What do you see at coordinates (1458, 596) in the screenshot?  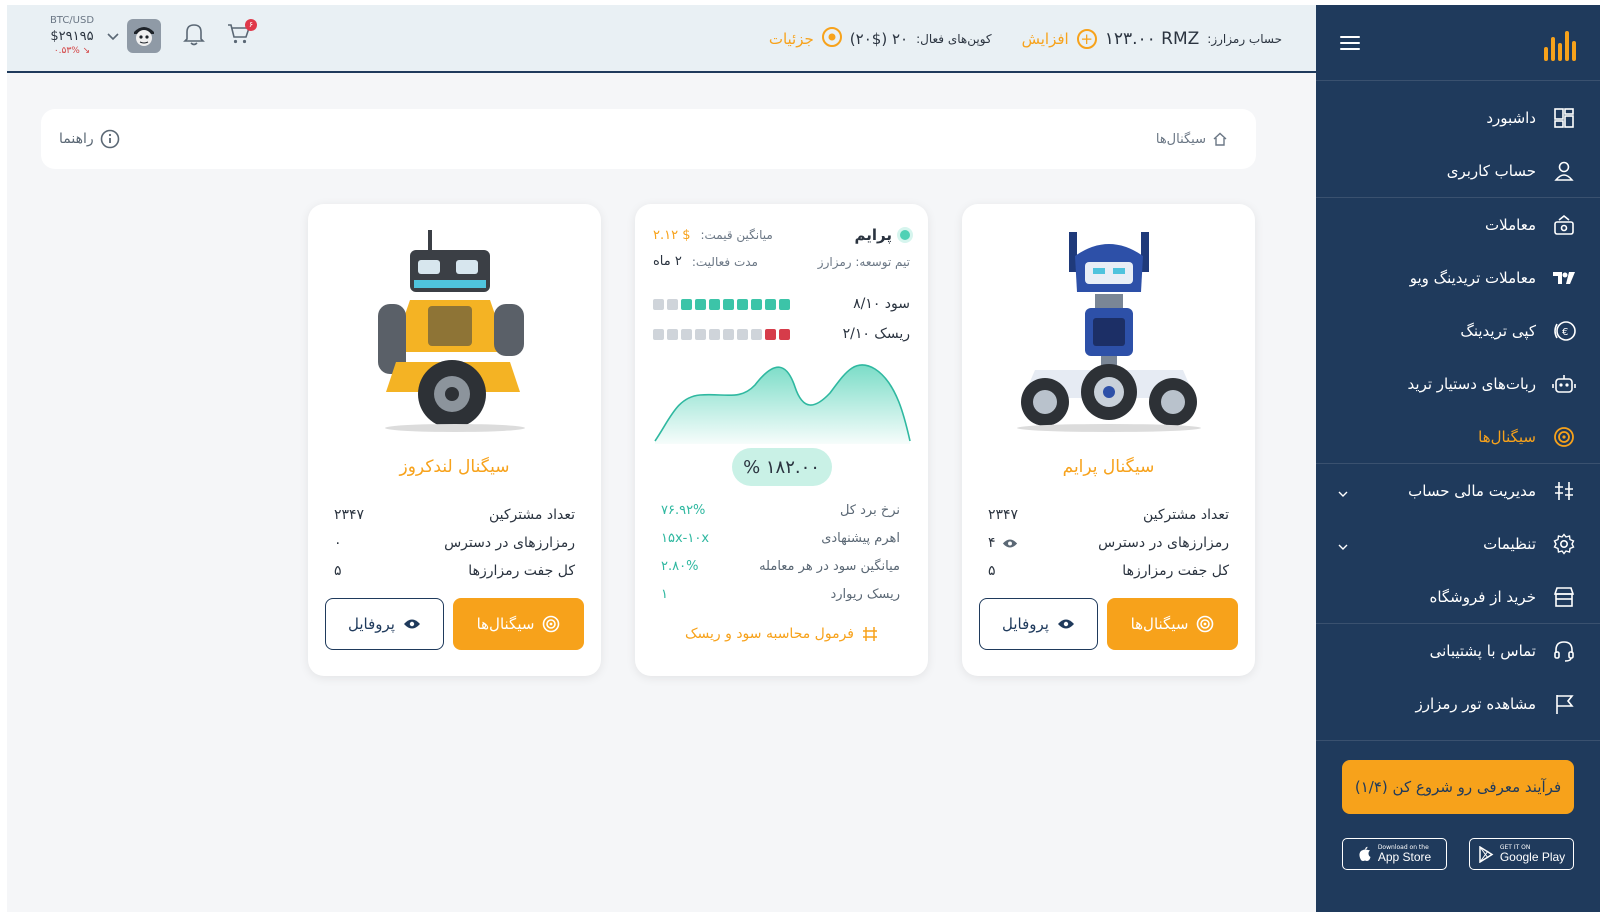 I see `sidebar-item-store: خرید از فروشگاه` at bounding box center [1458, 596].